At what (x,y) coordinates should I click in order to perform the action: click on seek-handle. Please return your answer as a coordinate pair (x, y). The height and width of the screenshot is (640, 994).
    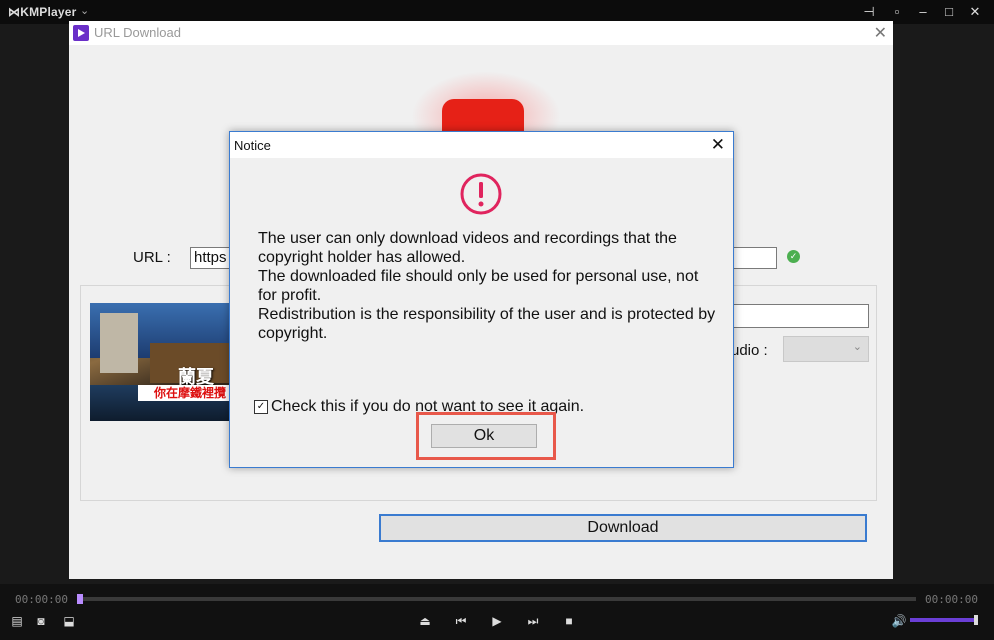
    Looking at the image, I should click on (80, 599).